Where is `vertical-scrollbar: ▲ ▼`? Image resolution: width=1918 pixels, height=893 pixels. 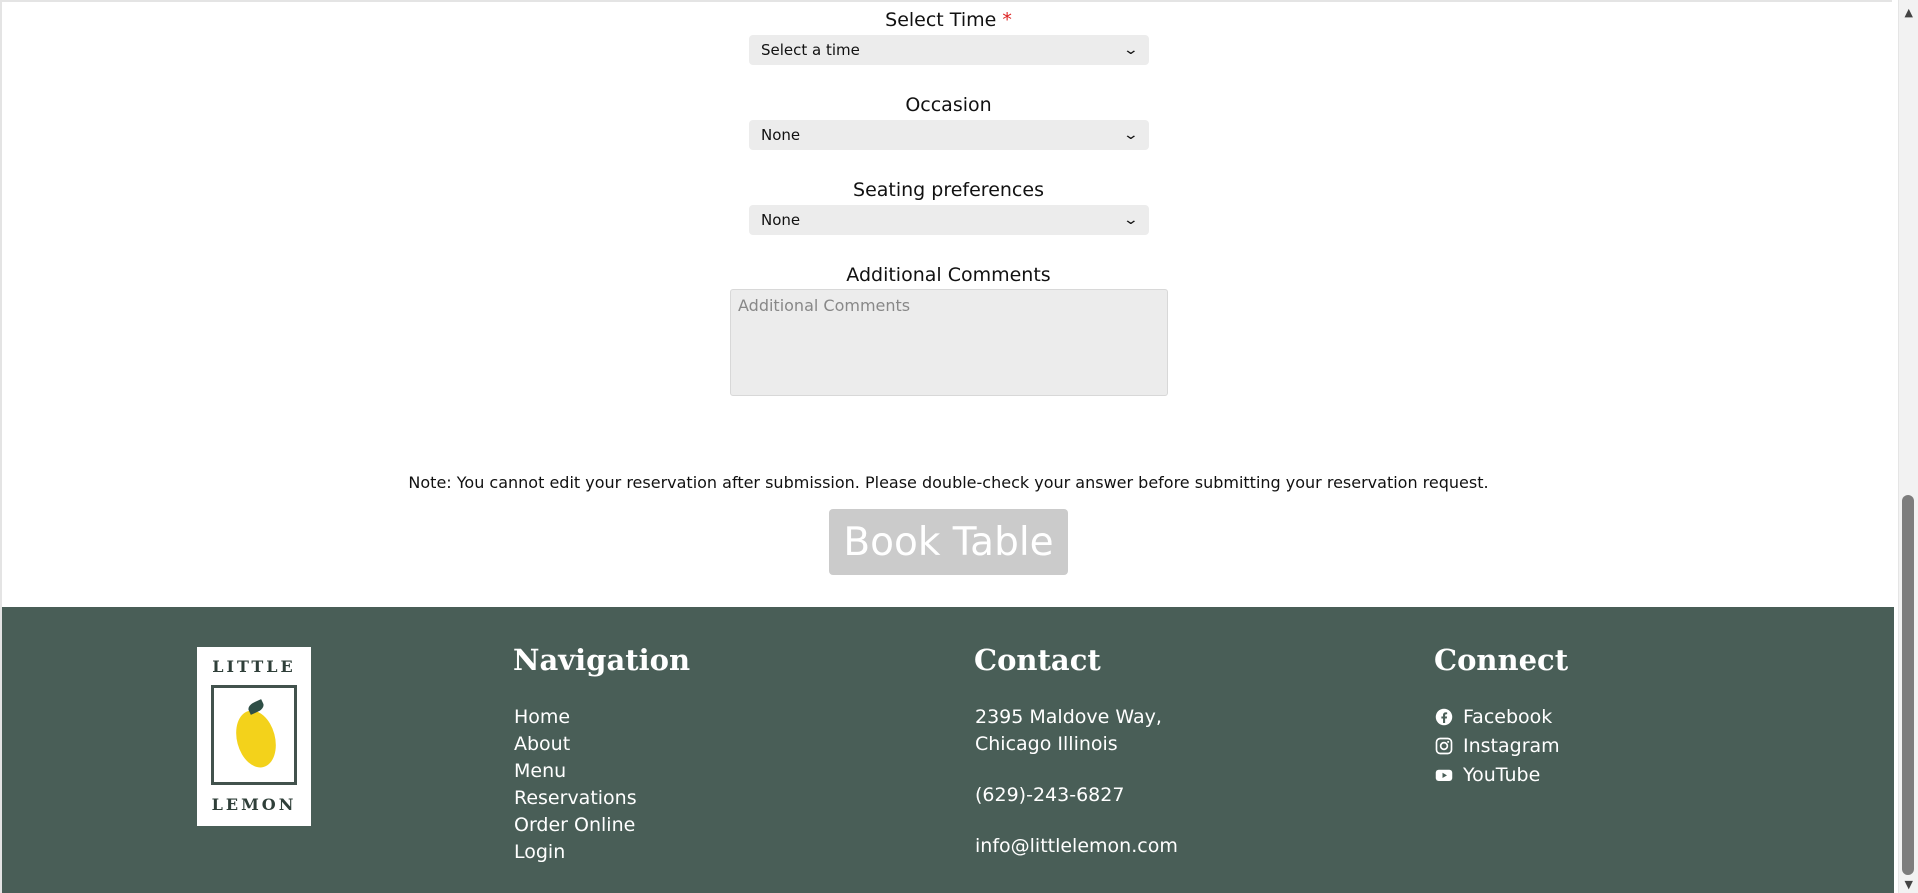
vertical-scrollbar: ▲ ▼ is located at coordinates (1908, 446).